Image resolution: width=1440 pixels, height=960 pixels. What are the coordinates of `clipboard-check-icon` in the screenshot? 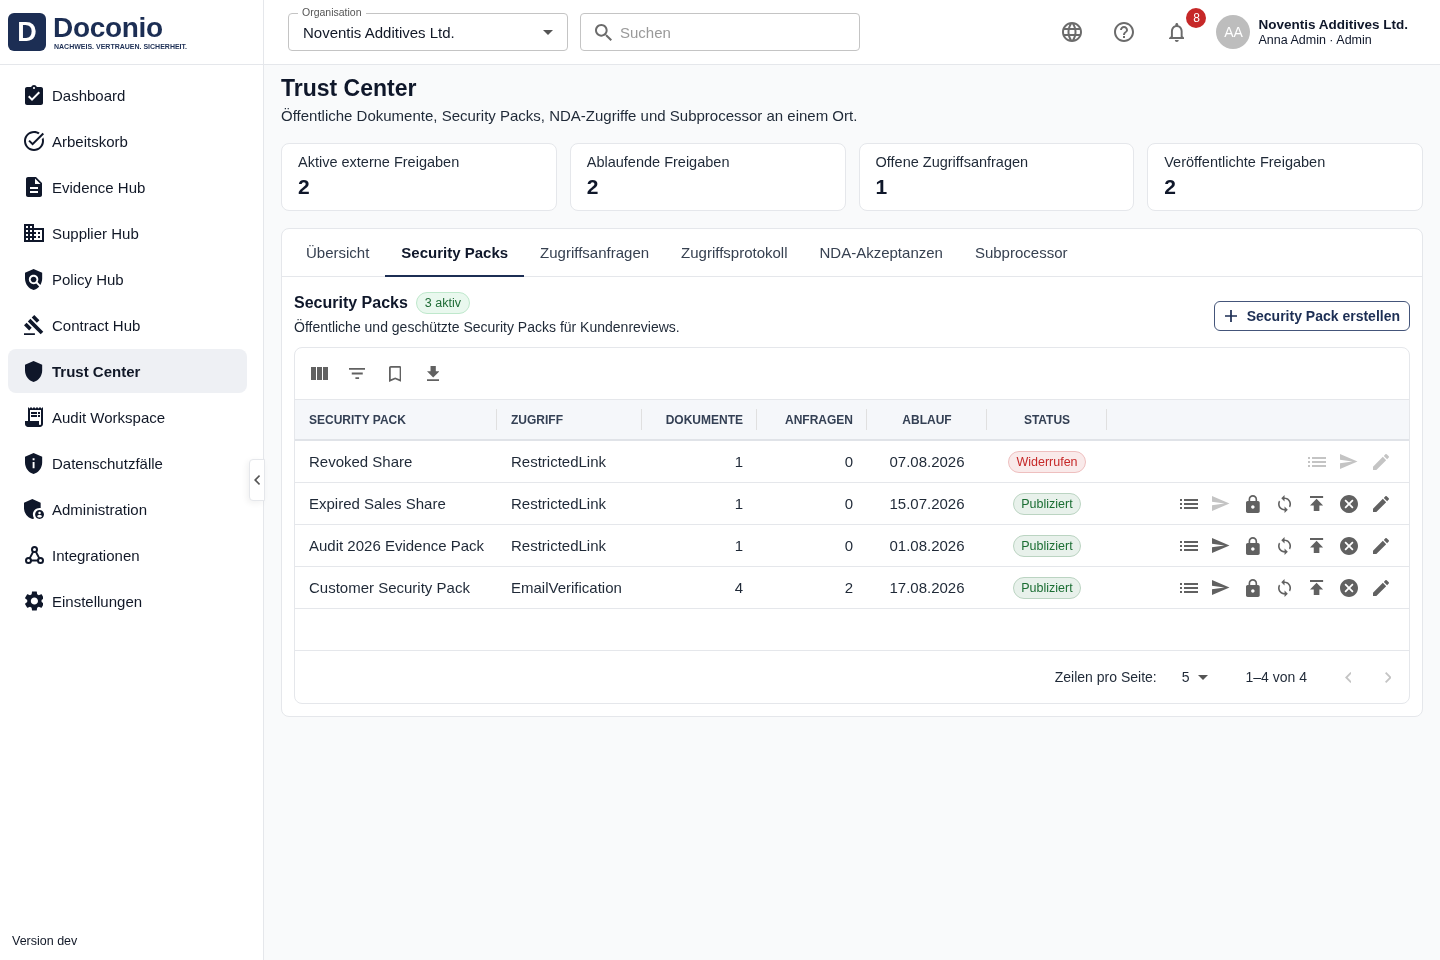 It's located at (34, 95).